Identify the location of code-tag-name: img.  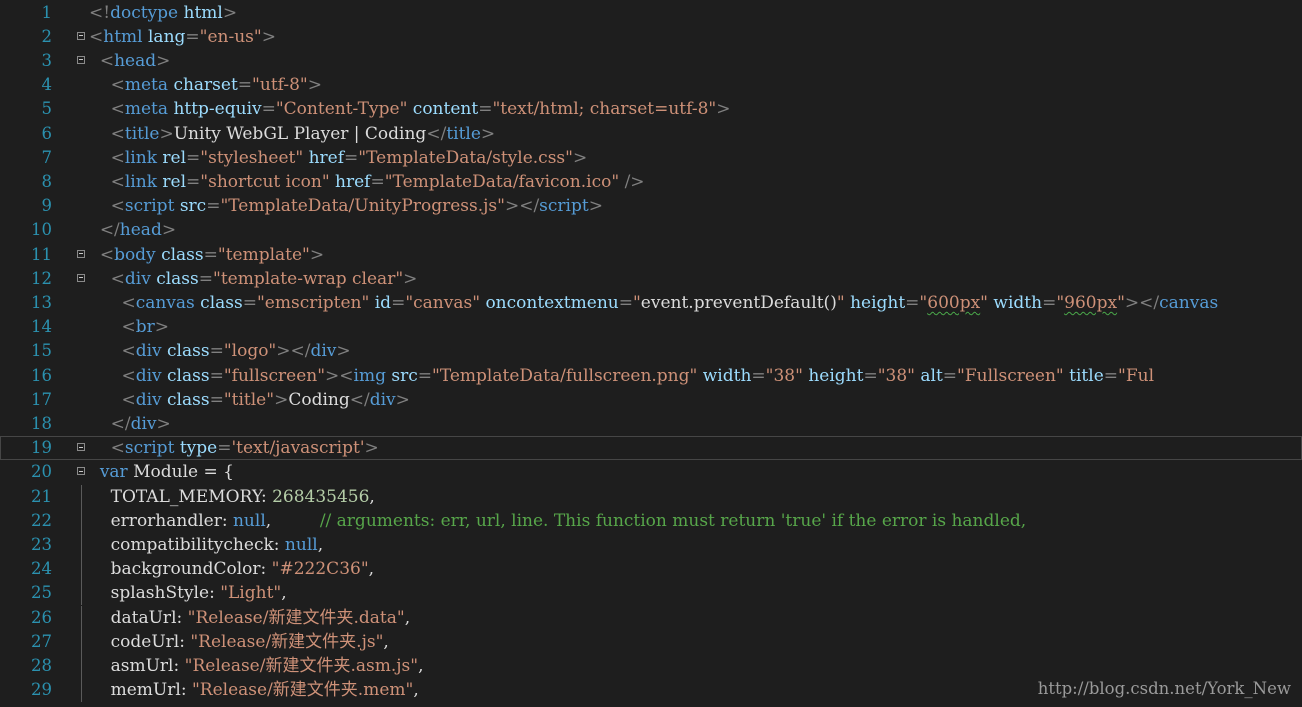
(369, 375).